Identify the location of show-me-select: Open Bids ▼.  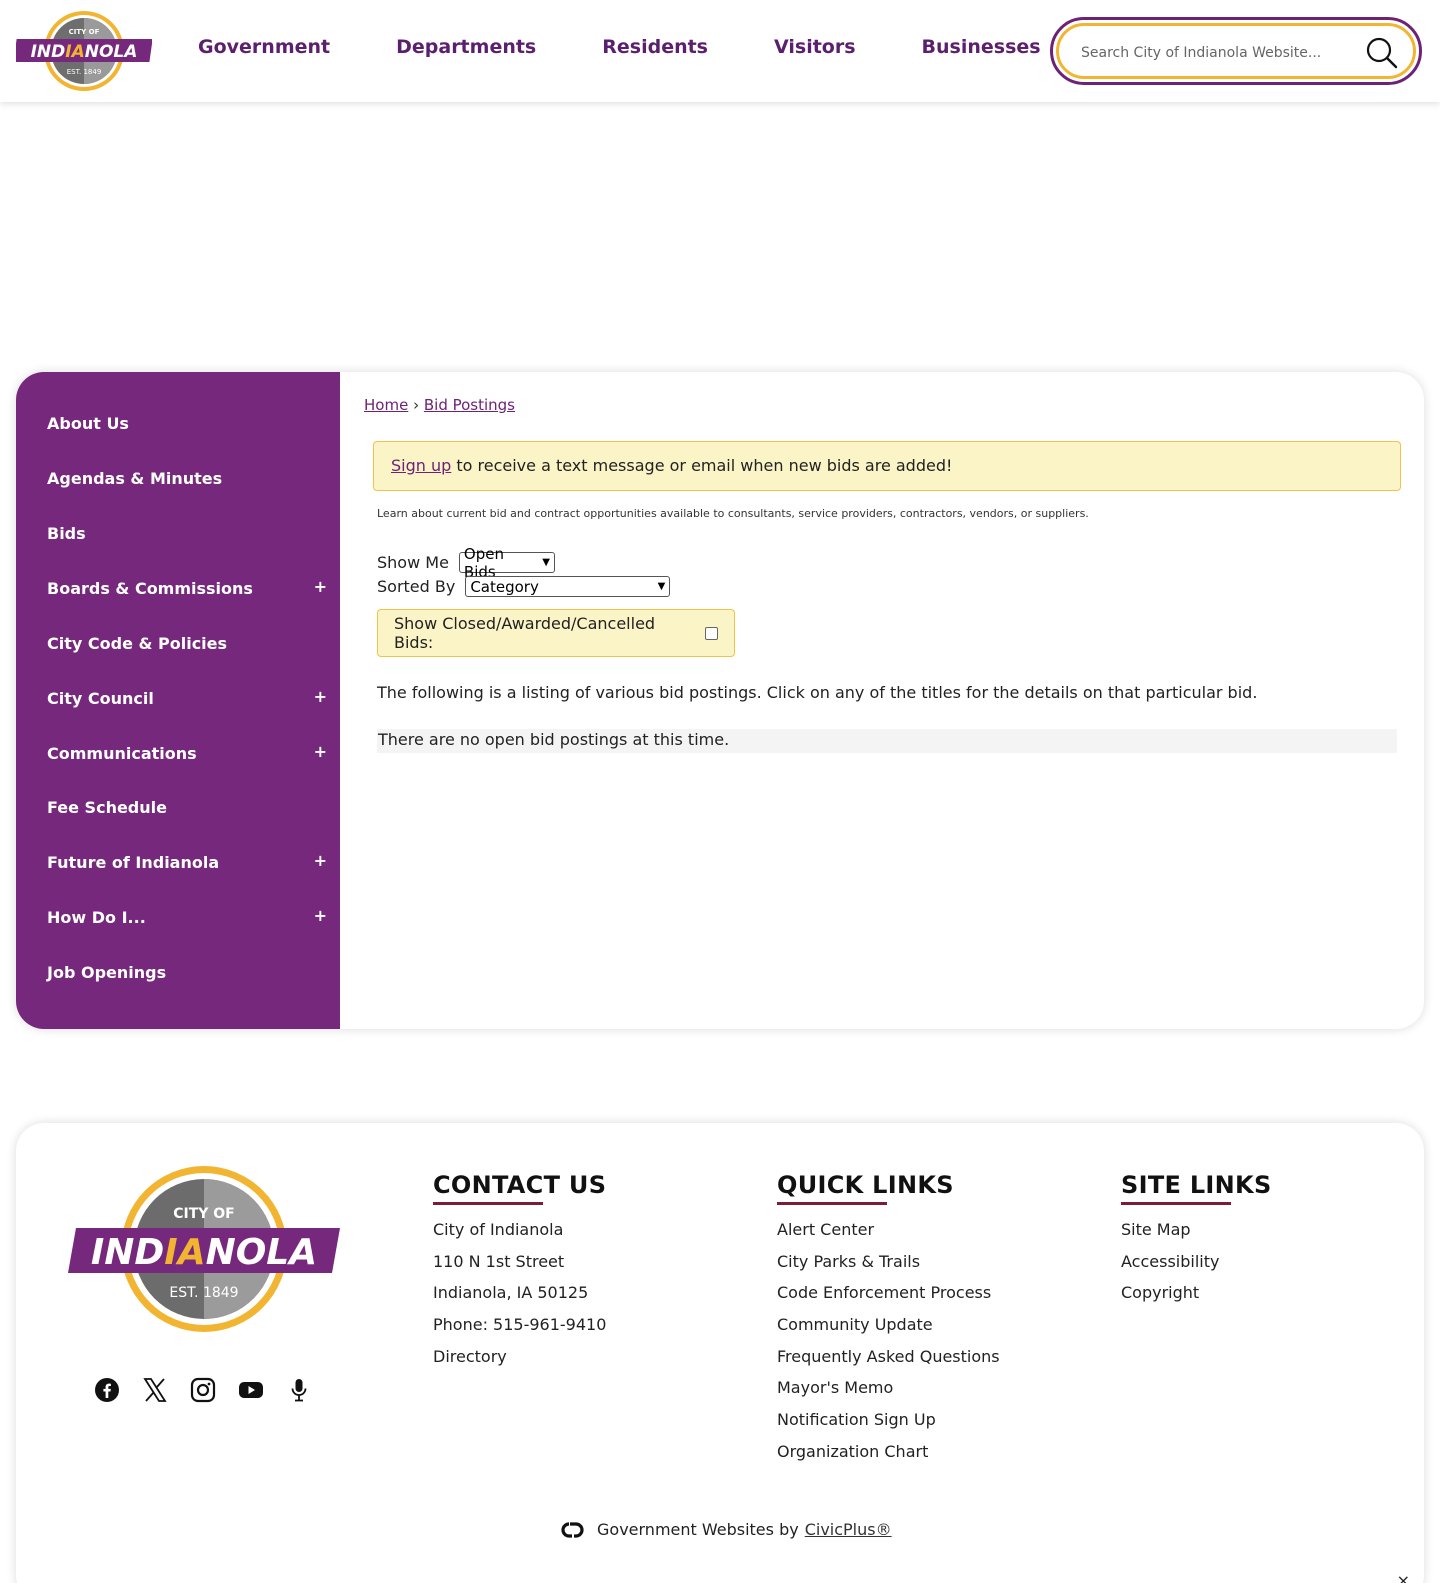
(506, 563).